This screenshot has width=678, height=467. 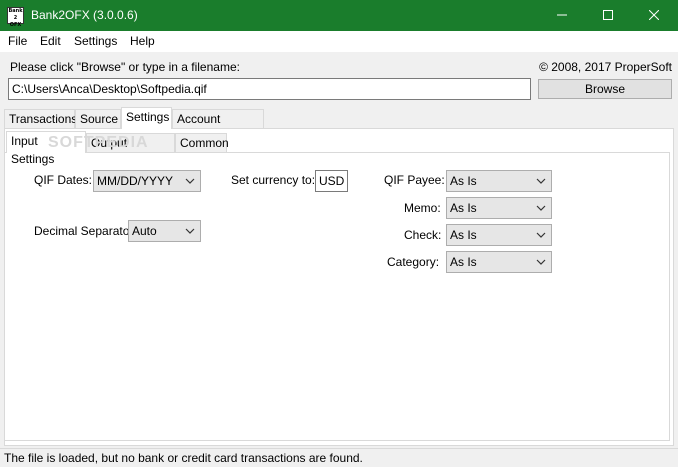 I want to click on category-select: As Is, so click(x=499, y=262).